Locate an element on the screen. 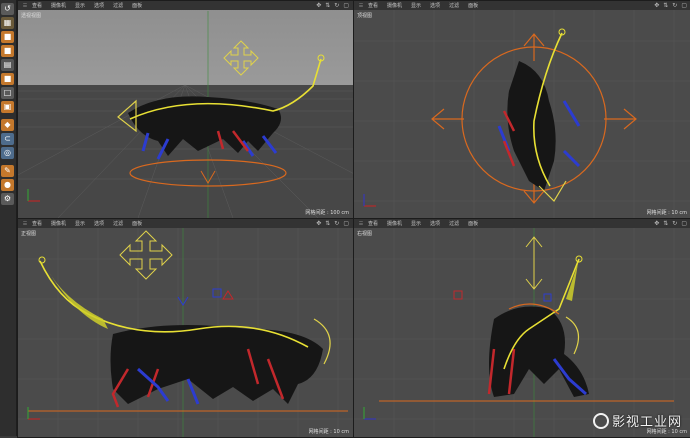  viewport-title: 右视图 is located at coordinates (365, 234).